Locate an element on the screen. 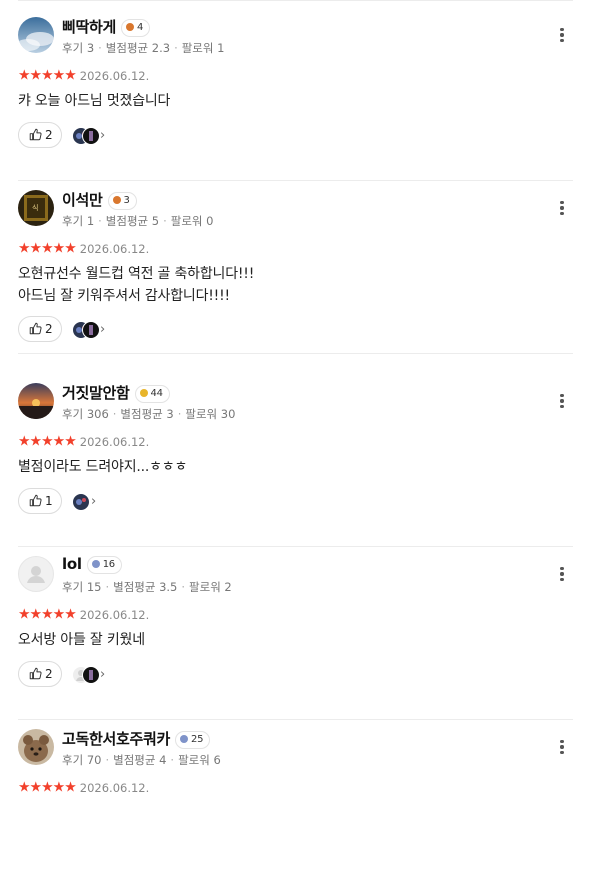 The image size is (596, 893). level-badge: 3 is located at coordinates (122, 201).